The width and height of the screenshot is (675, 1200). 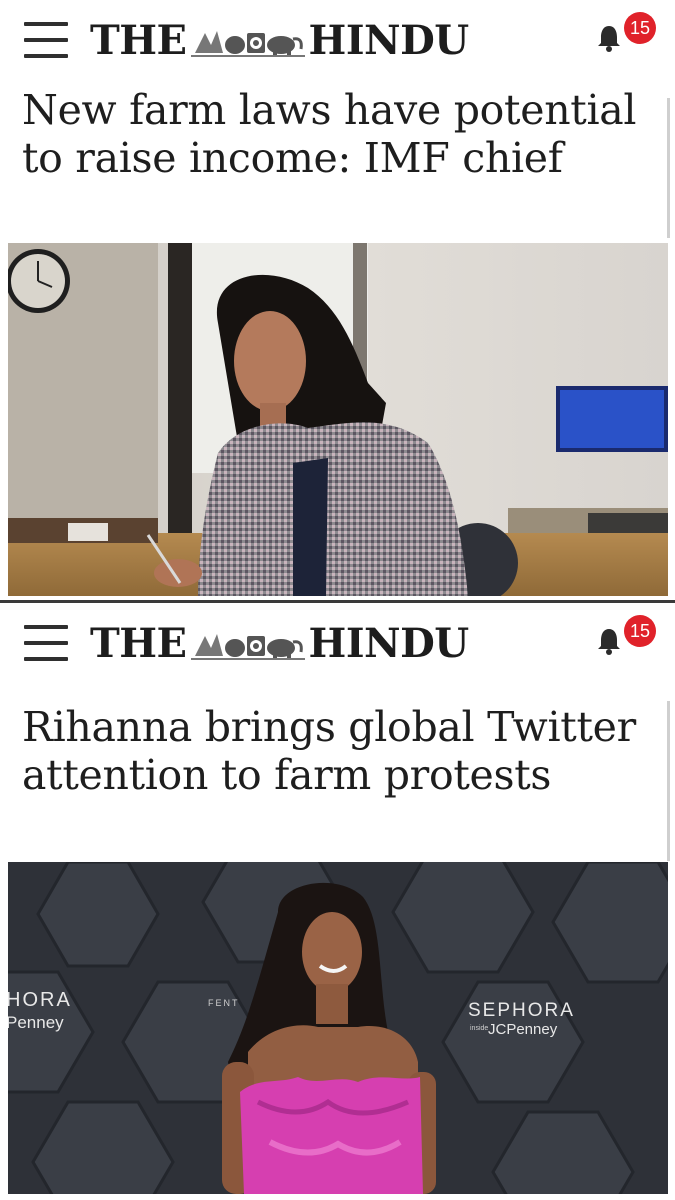 I want to click on backdrop-text: HORA, so click(x=40, y=1000).